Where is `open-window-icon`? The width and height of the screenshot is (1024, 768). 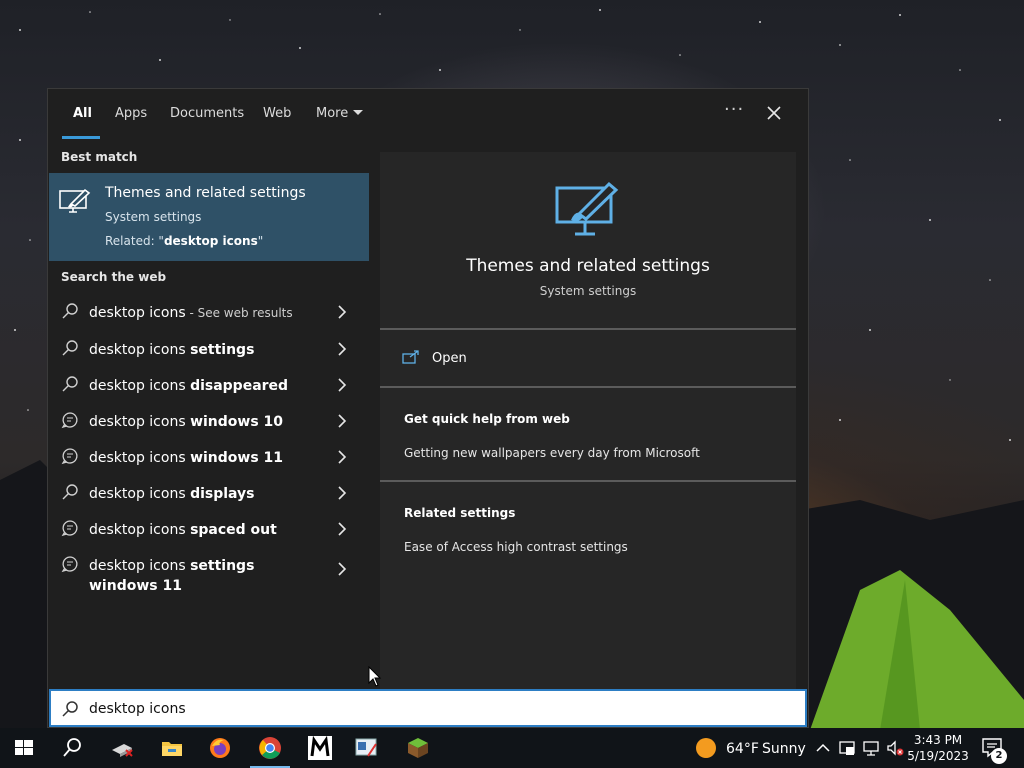
open-window-icon is located at coordinates (410, 357).